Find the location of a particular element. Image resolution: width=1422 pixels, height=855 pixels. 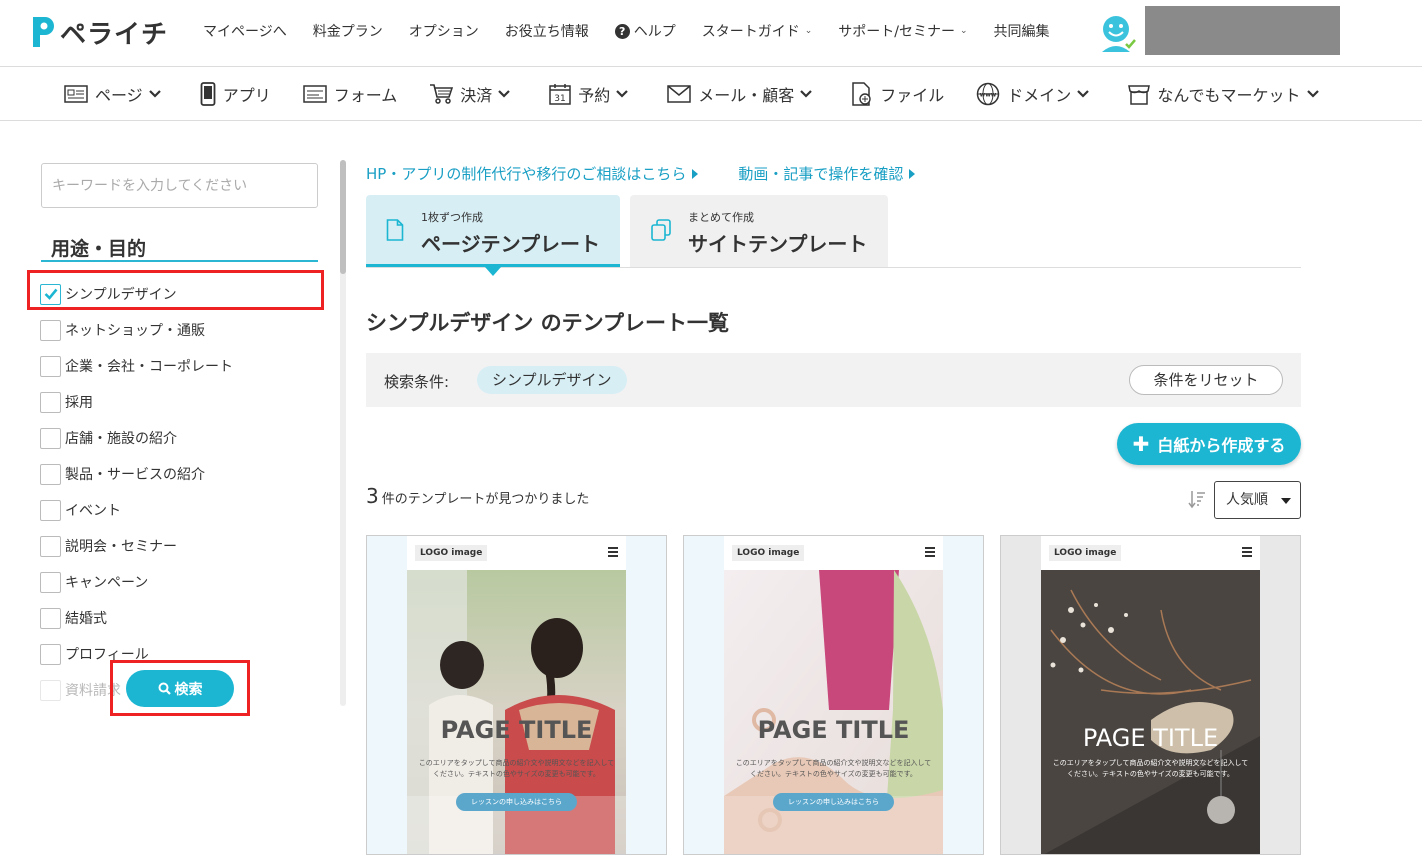

meditation-photo is located at coordinates (833, 712).